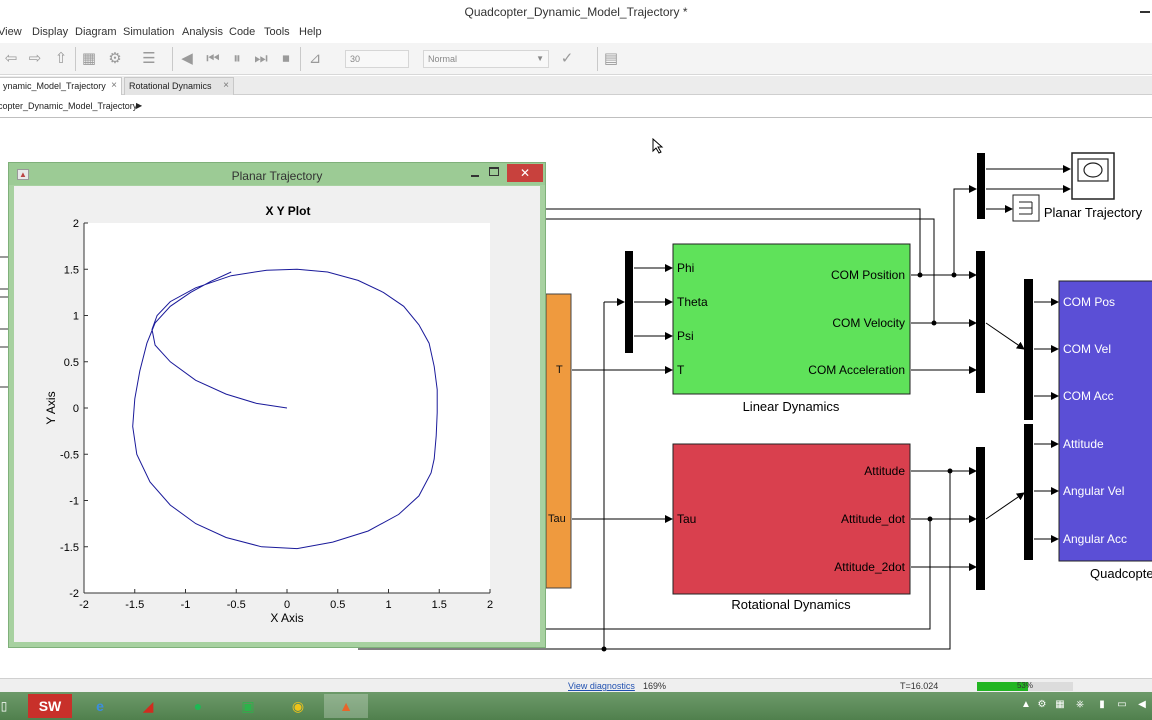 This screenshot has width=1152, height=720. I want to click on tab-model: ynamic_Model_Trajectory ×, so click(61, 86).